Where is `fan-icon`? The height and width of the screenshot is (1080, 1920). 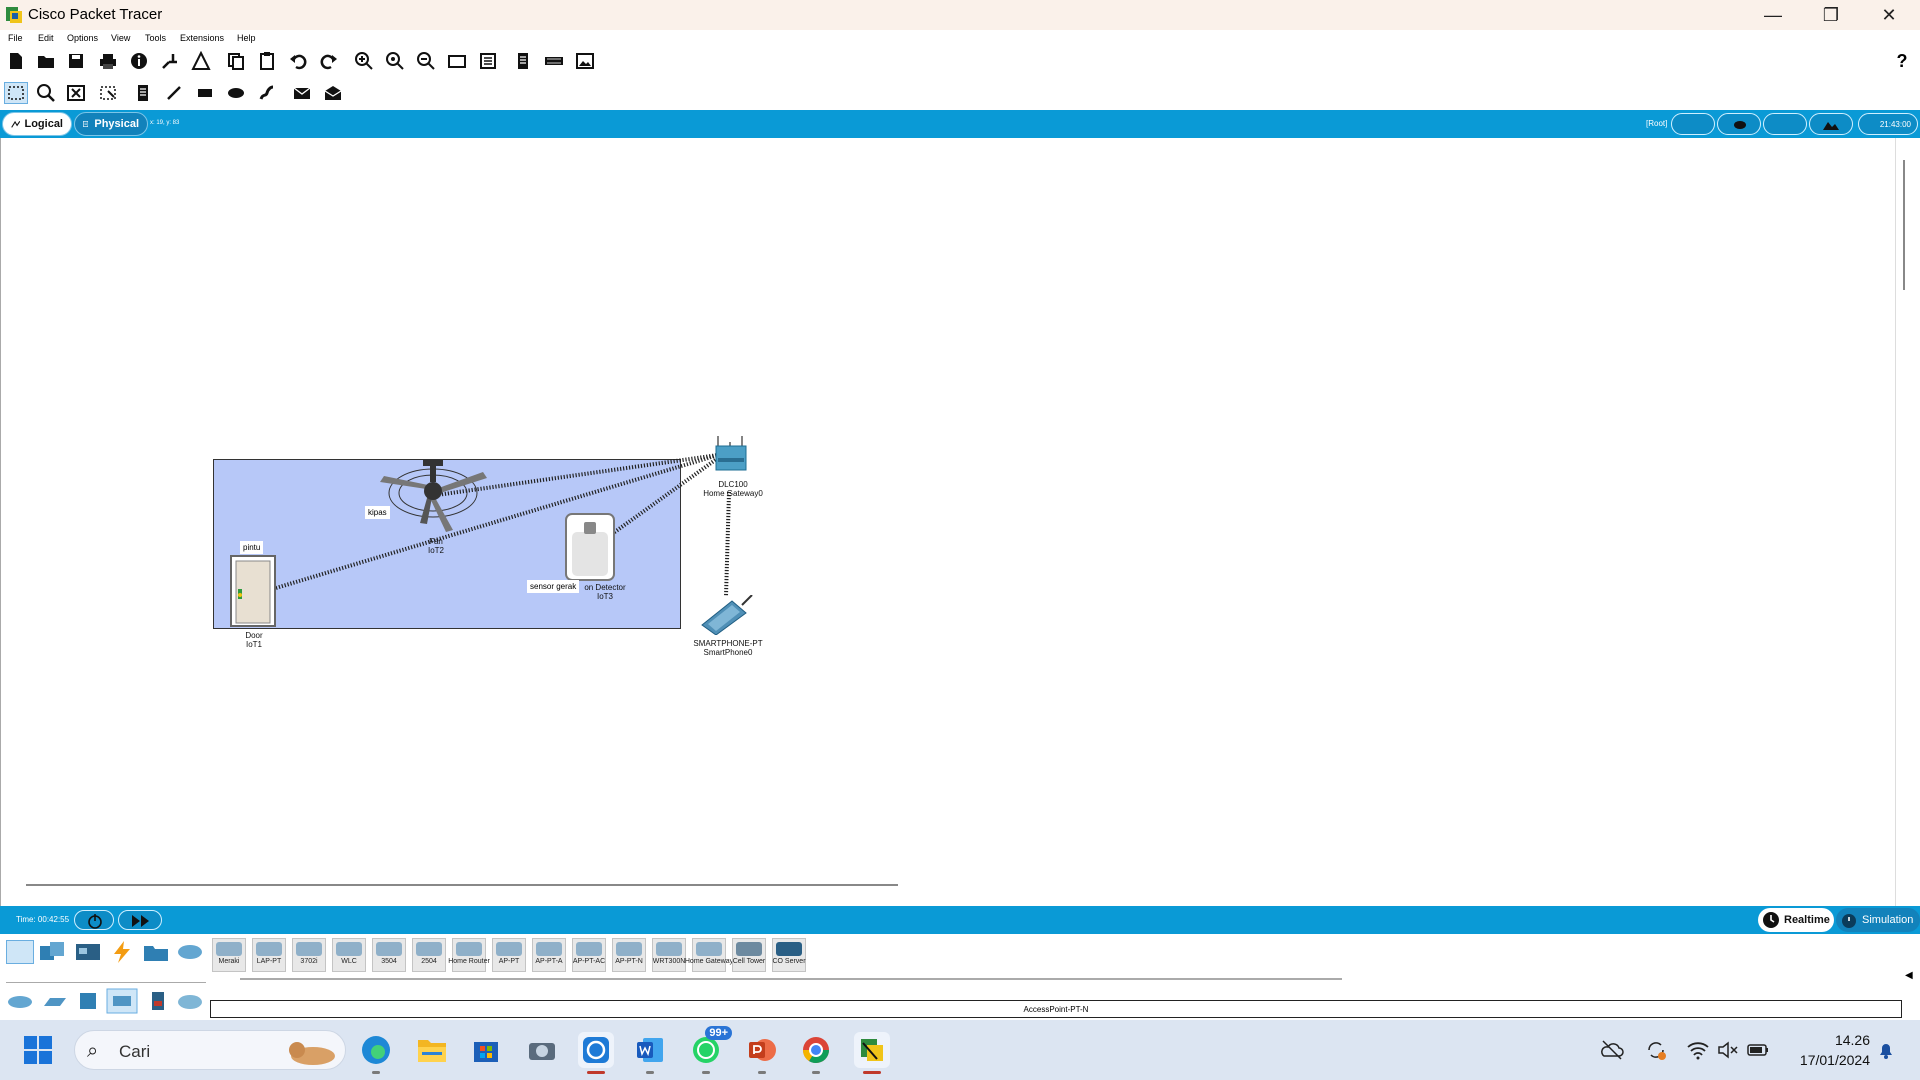
fan-icon is located at coordinates (433, 498).